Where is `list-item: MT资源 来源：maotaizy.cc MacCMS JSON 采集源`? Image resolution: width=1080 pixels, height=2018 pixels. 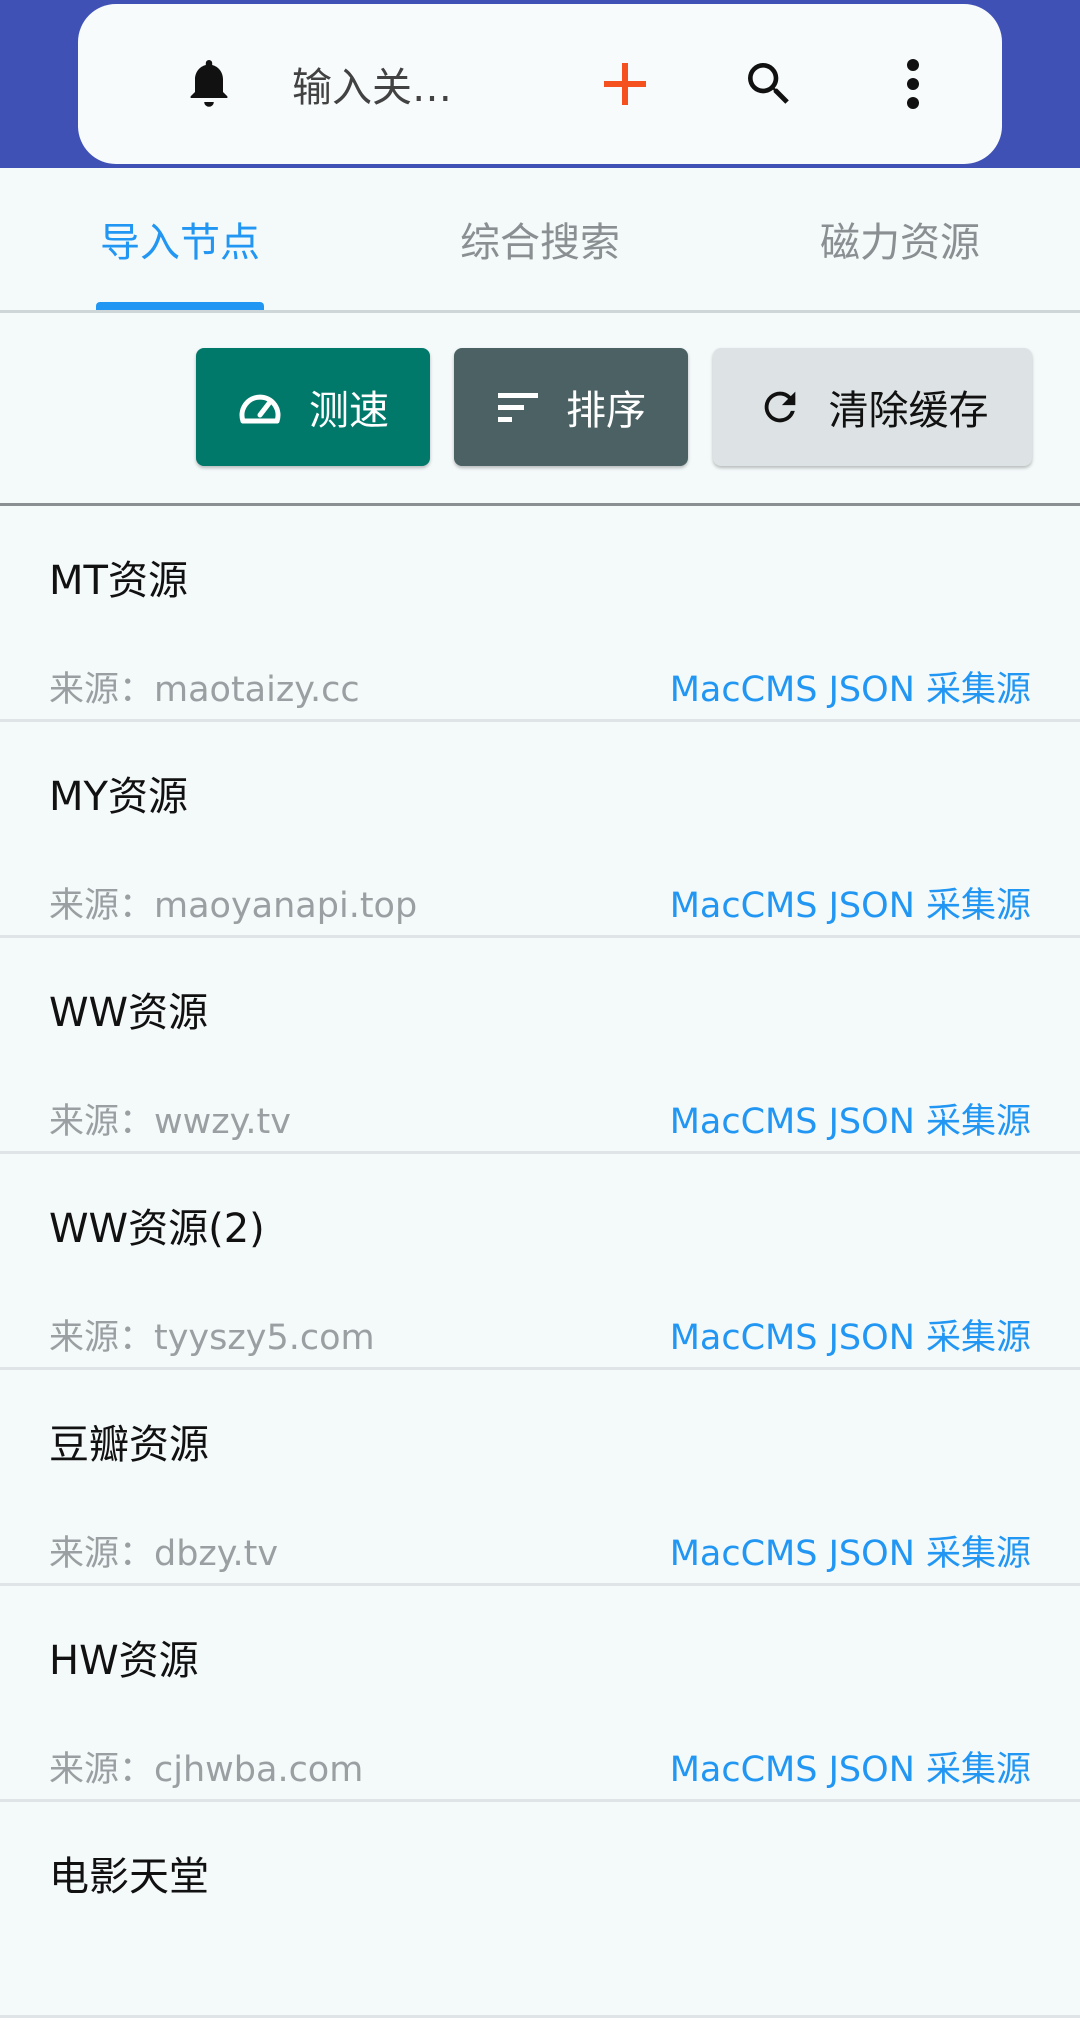 list-item: MT资源 来源：maotaizy.cc MacCMS JSON 采集源 is located at coordinates (540, 614).